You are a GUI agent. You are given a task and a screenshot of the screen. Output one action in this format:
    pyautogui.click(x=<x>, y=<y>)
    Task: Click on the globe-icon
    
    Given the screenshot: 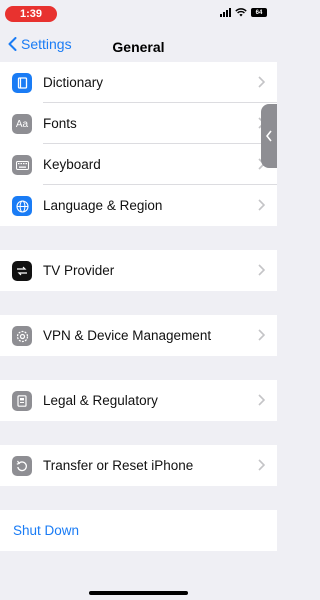 What is the action you would take?
    pyautogui.click(x=22, y=206)
    